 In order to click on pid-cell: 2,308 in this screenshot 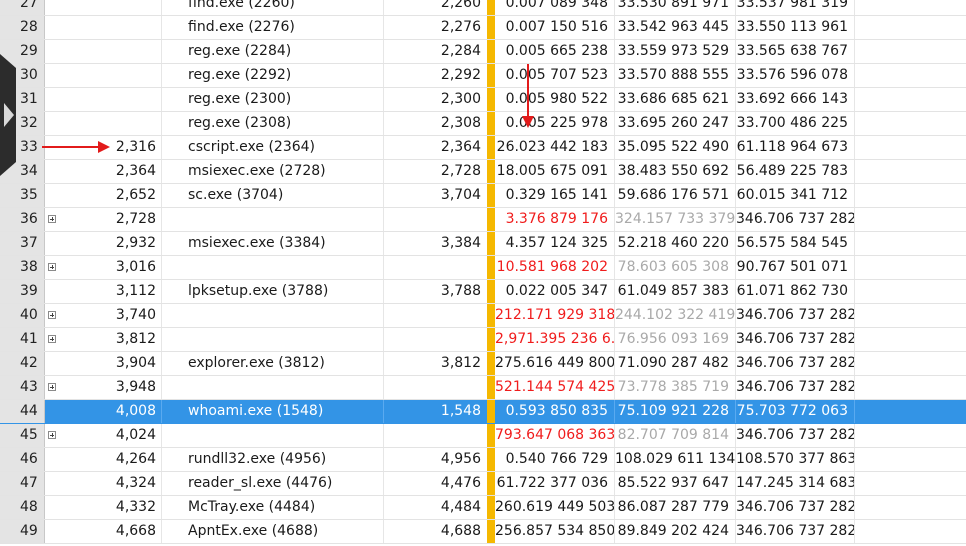, I will do `click(460, 123)`.